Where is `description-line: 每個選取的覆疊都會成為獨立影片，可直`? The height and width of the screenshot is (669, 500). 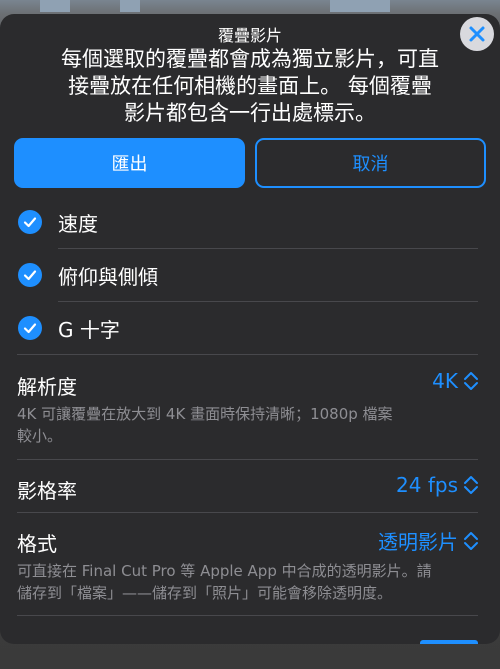
description-line: 每個選取的覆疊都會成為獨立影片，可直 is located at coordinates (250, 59).